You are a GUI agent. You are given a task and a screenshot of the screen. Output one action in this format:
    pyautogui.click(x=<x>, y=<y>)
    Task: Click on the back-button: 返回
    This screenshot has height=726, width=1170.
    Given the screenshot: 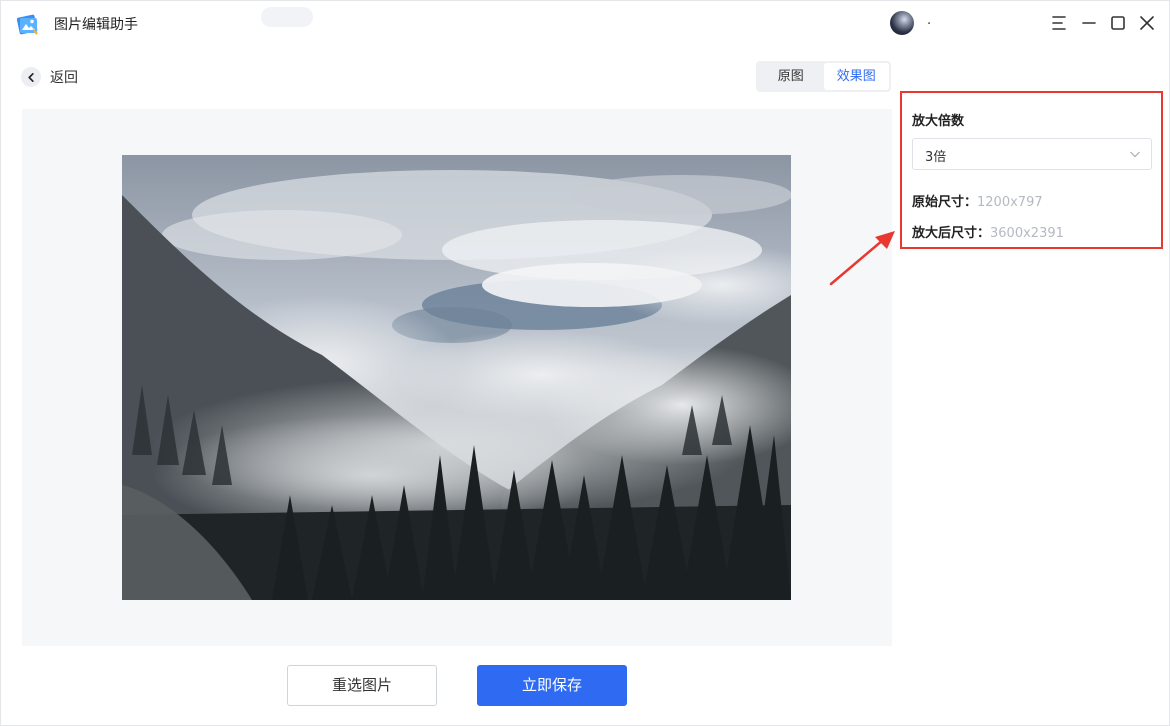 What is the action you would take?
    pyautogui.click(x=49, y=77)
    